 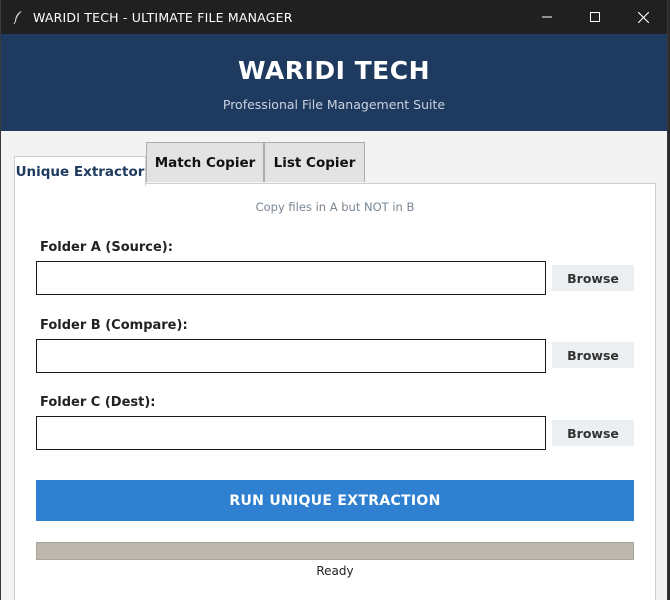 I want to click on header-subtitle: Professional File Management Suite, so click(x=334, y=104).